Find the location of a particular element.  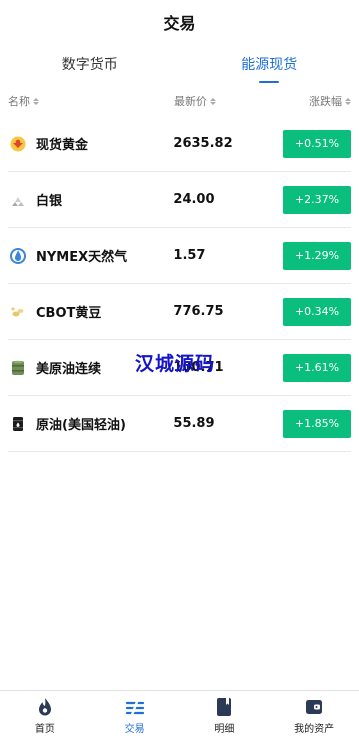

tab-digital-currency: 数字货币 is located at coordinates (90, 64).